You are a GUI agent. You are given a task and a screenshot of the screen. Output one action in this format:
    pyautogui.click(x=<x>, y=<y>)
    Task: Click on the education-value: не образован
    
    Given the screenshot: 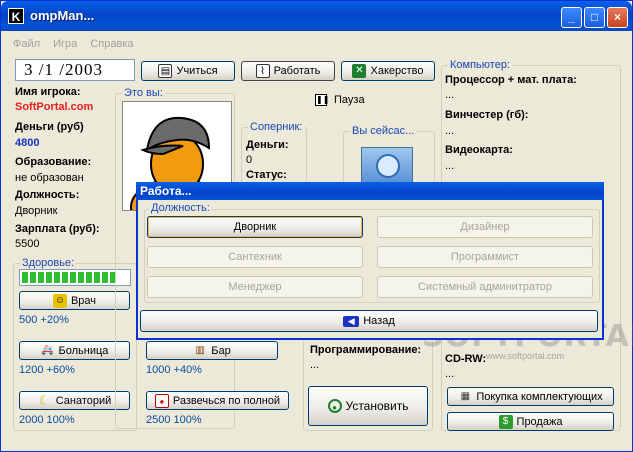 What is the action you would take?
    pyautogui.click(x=49, y=178)
    